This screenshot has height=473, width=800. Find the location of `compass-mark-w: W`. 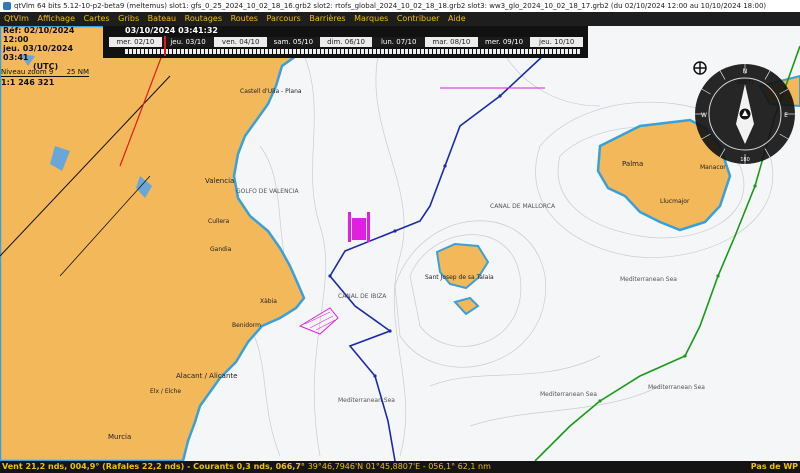

compass-mark-w: W is located at coordinates (704, 115).